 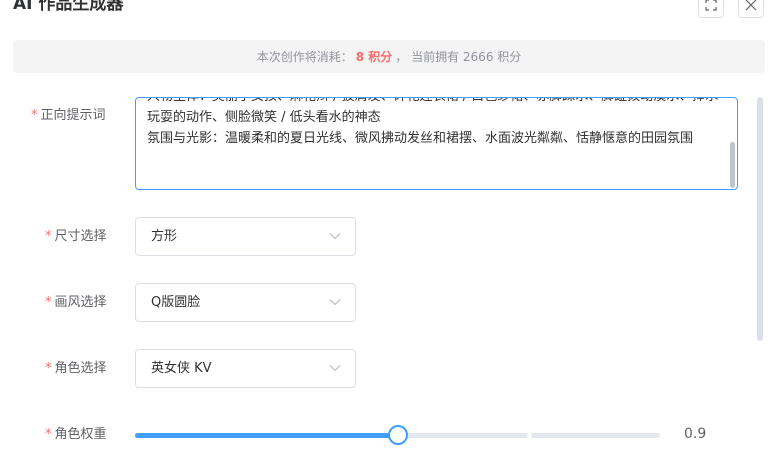 I want to click on size-label: * 尺寸选择, so click(x=76, y=234).